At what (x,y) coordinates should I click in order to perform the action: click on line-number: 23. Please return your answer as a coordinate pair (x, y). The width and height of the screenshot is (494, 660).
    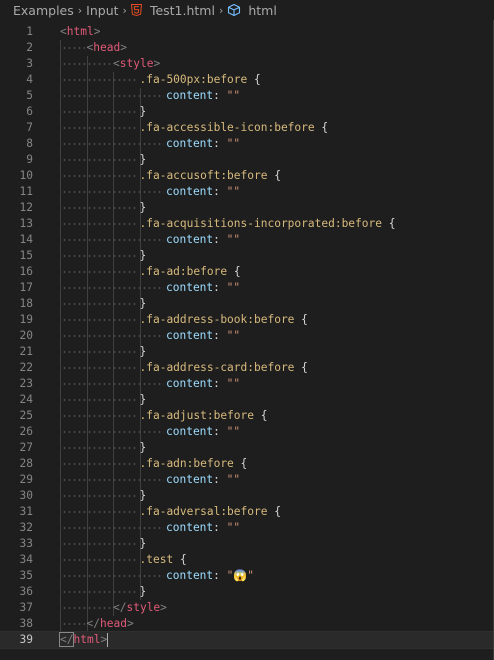
    Looking at the image, I should click on (26, 383).